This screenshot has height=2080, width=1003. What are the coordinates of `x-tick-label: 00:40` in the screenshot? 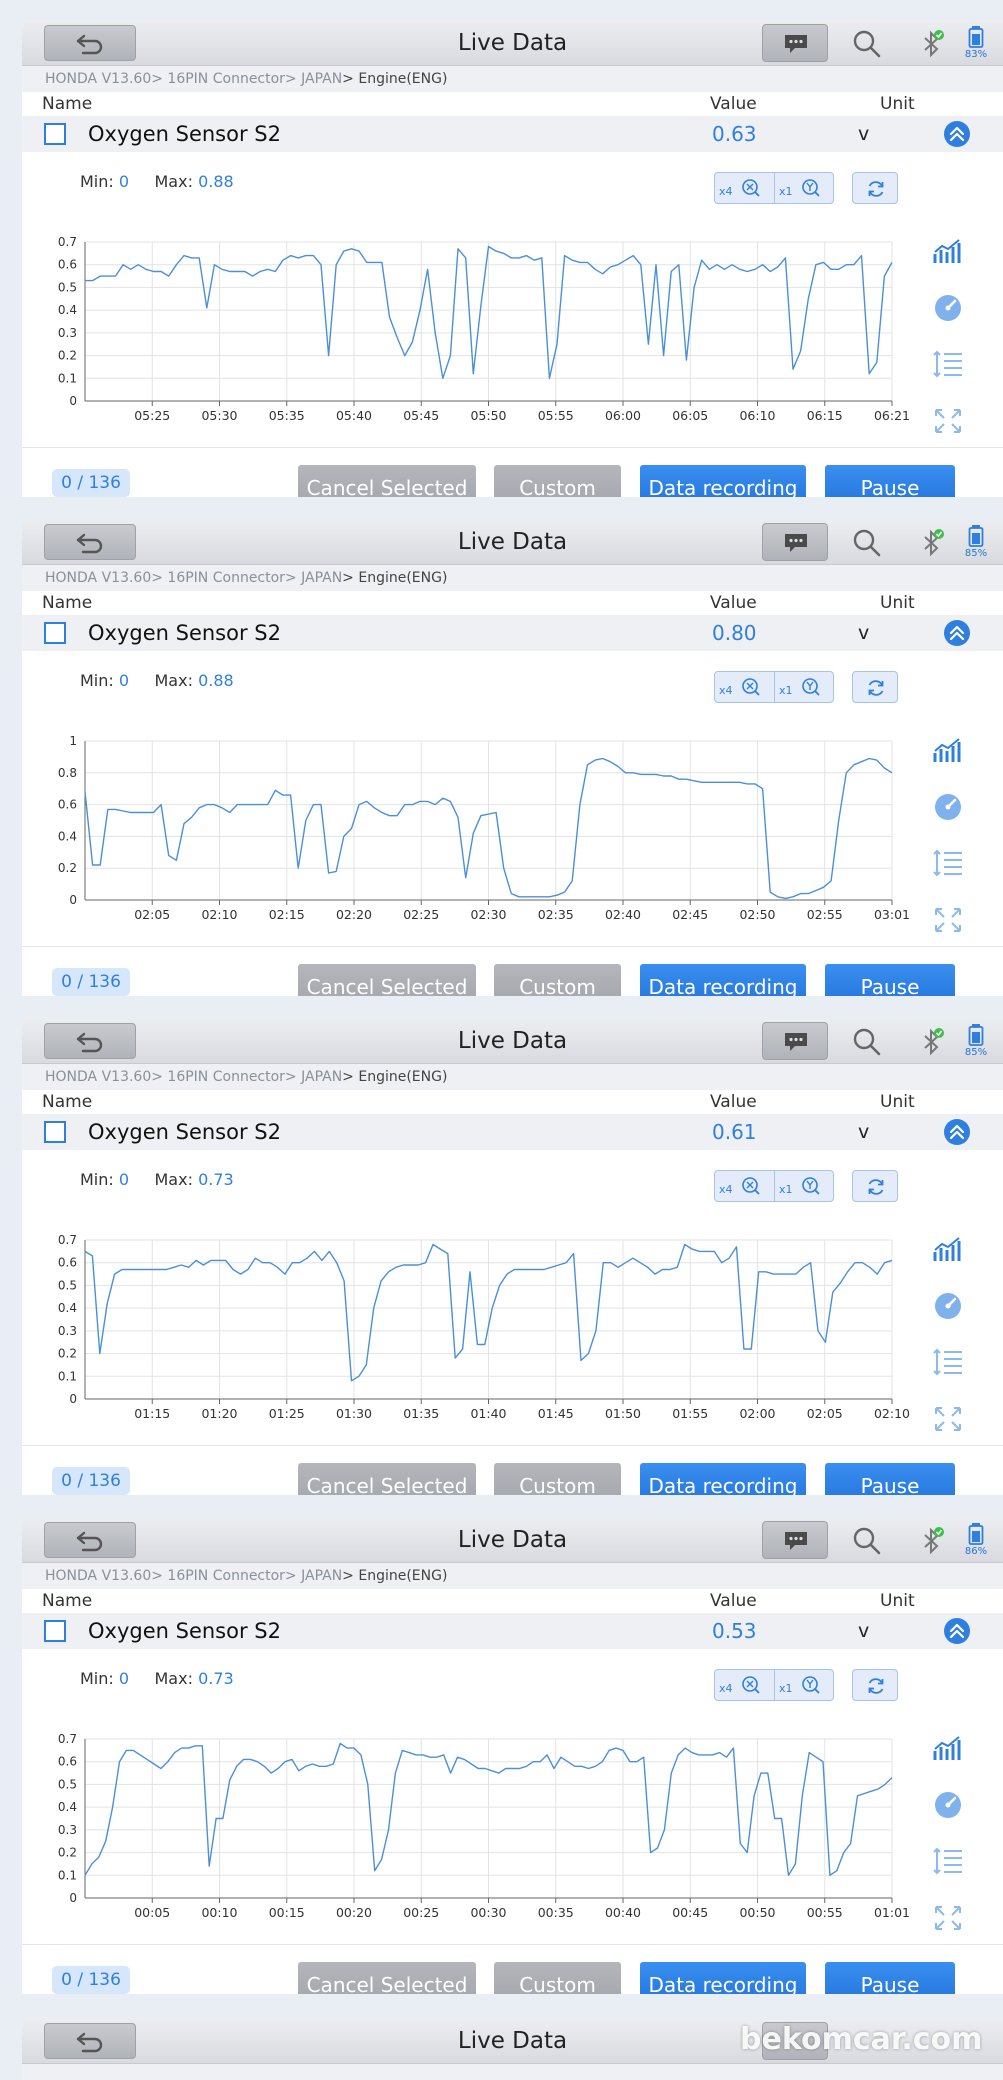 It's located at (623, 1912).